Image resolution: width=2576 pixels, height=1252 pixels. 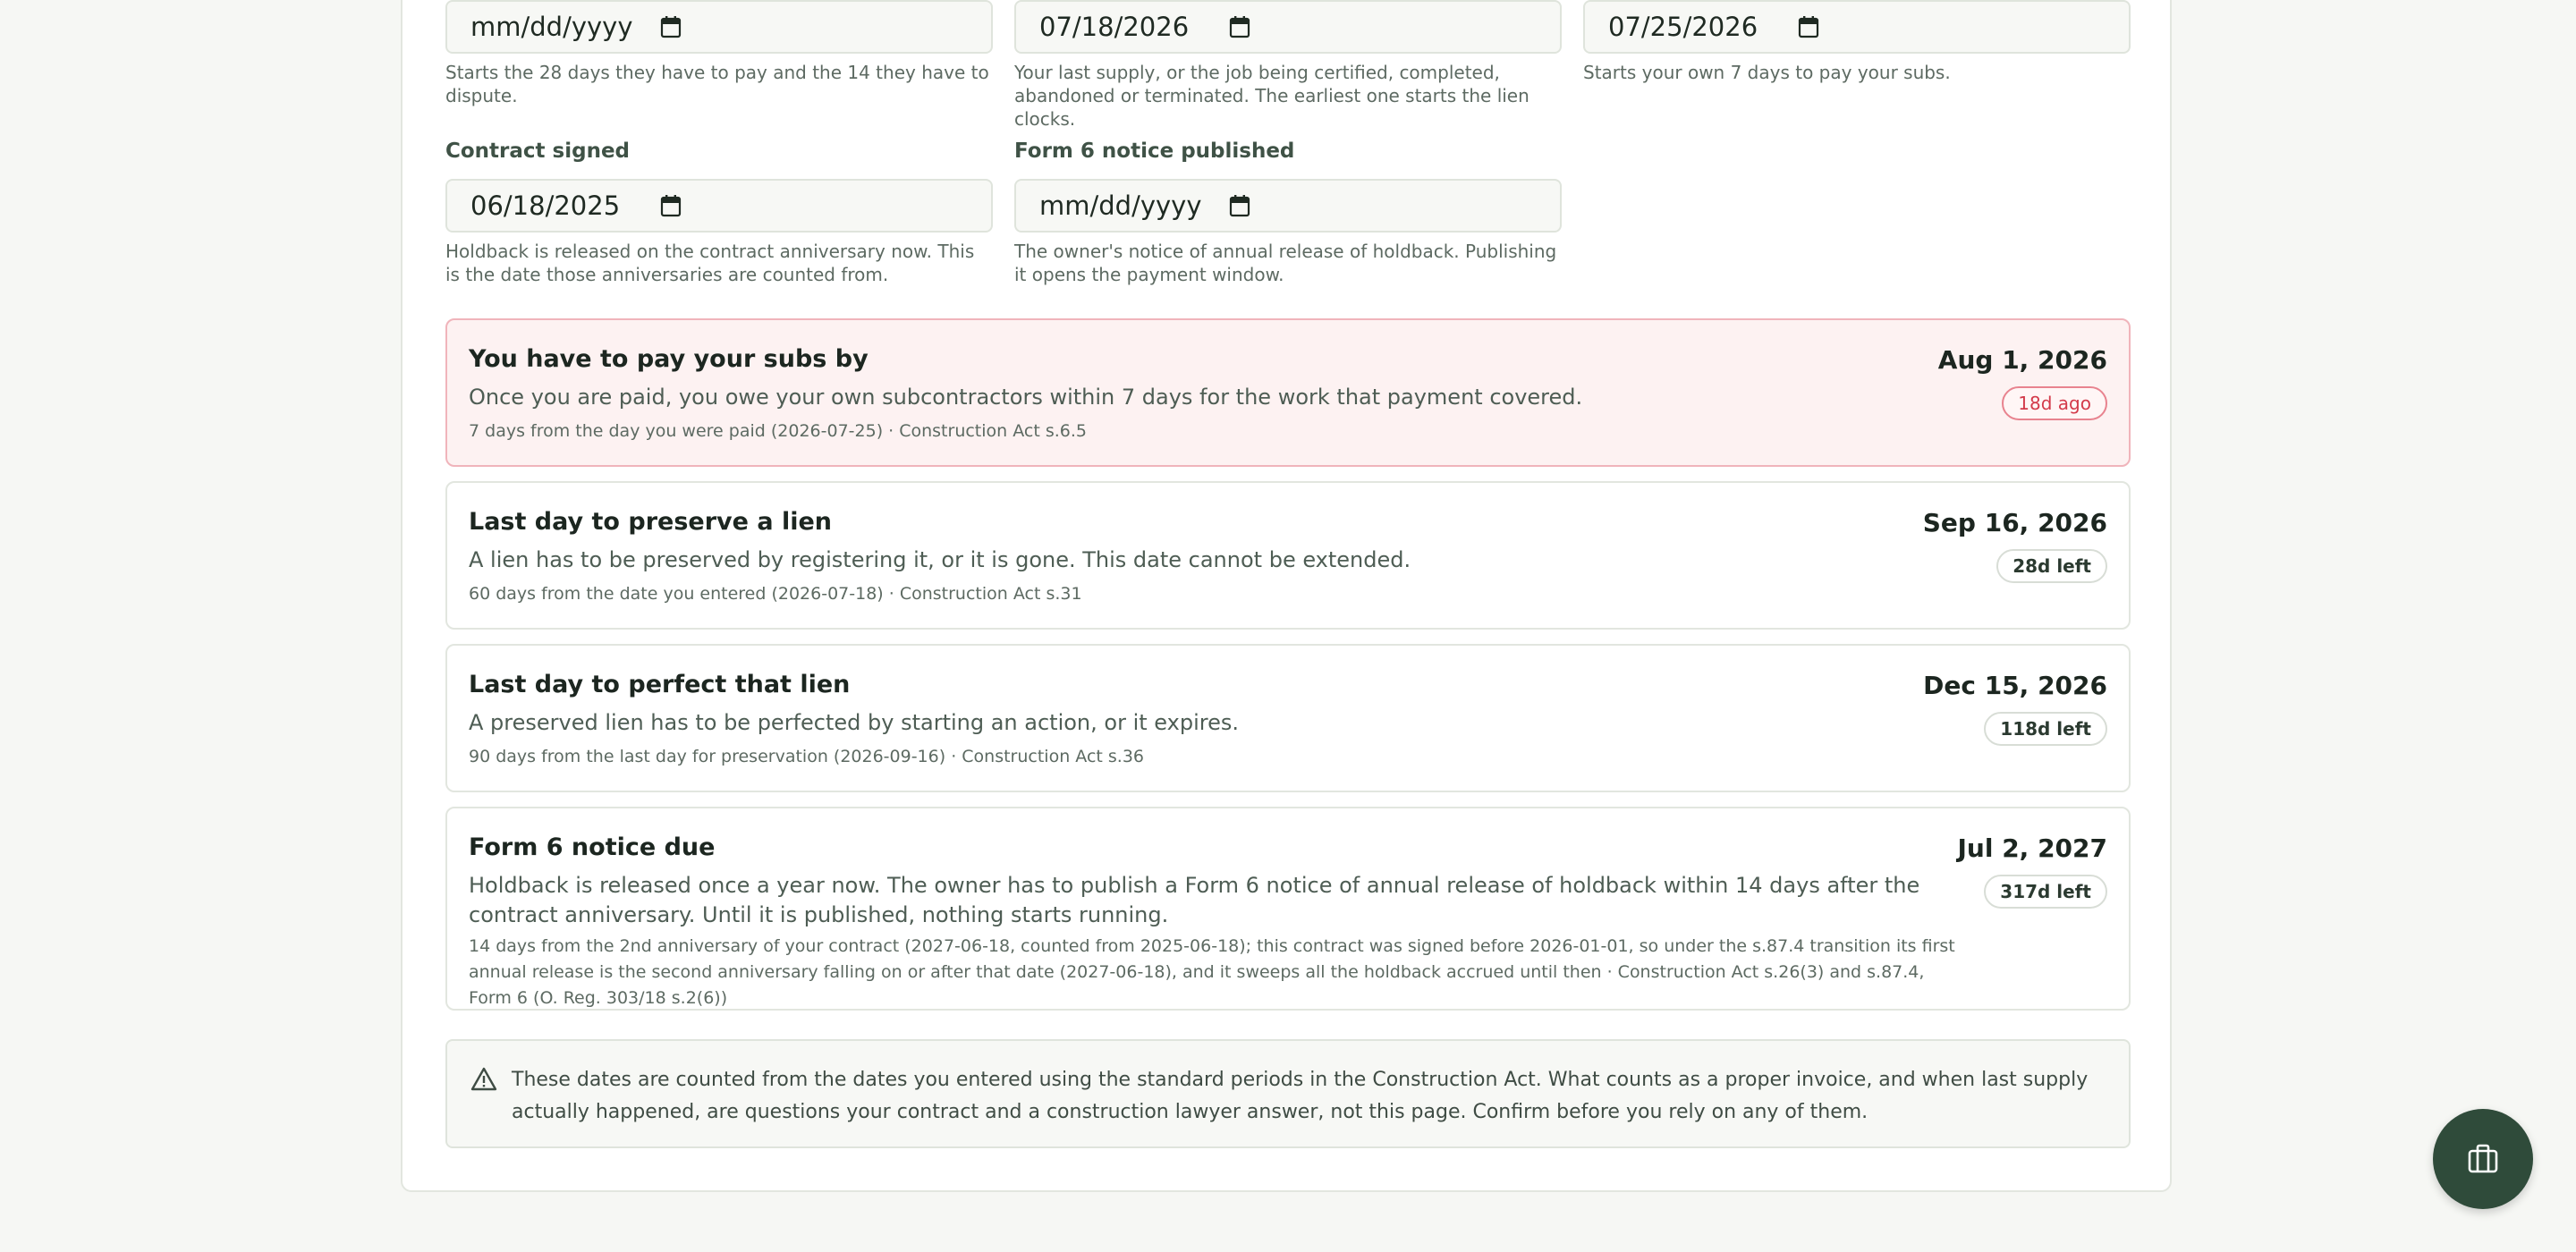 What do you see at coordinates (1767, 72) in the screenshot?
I see `paid-date-hint: Starts your own 7 days to pay your subs.` at bounding box center [1767, 72].